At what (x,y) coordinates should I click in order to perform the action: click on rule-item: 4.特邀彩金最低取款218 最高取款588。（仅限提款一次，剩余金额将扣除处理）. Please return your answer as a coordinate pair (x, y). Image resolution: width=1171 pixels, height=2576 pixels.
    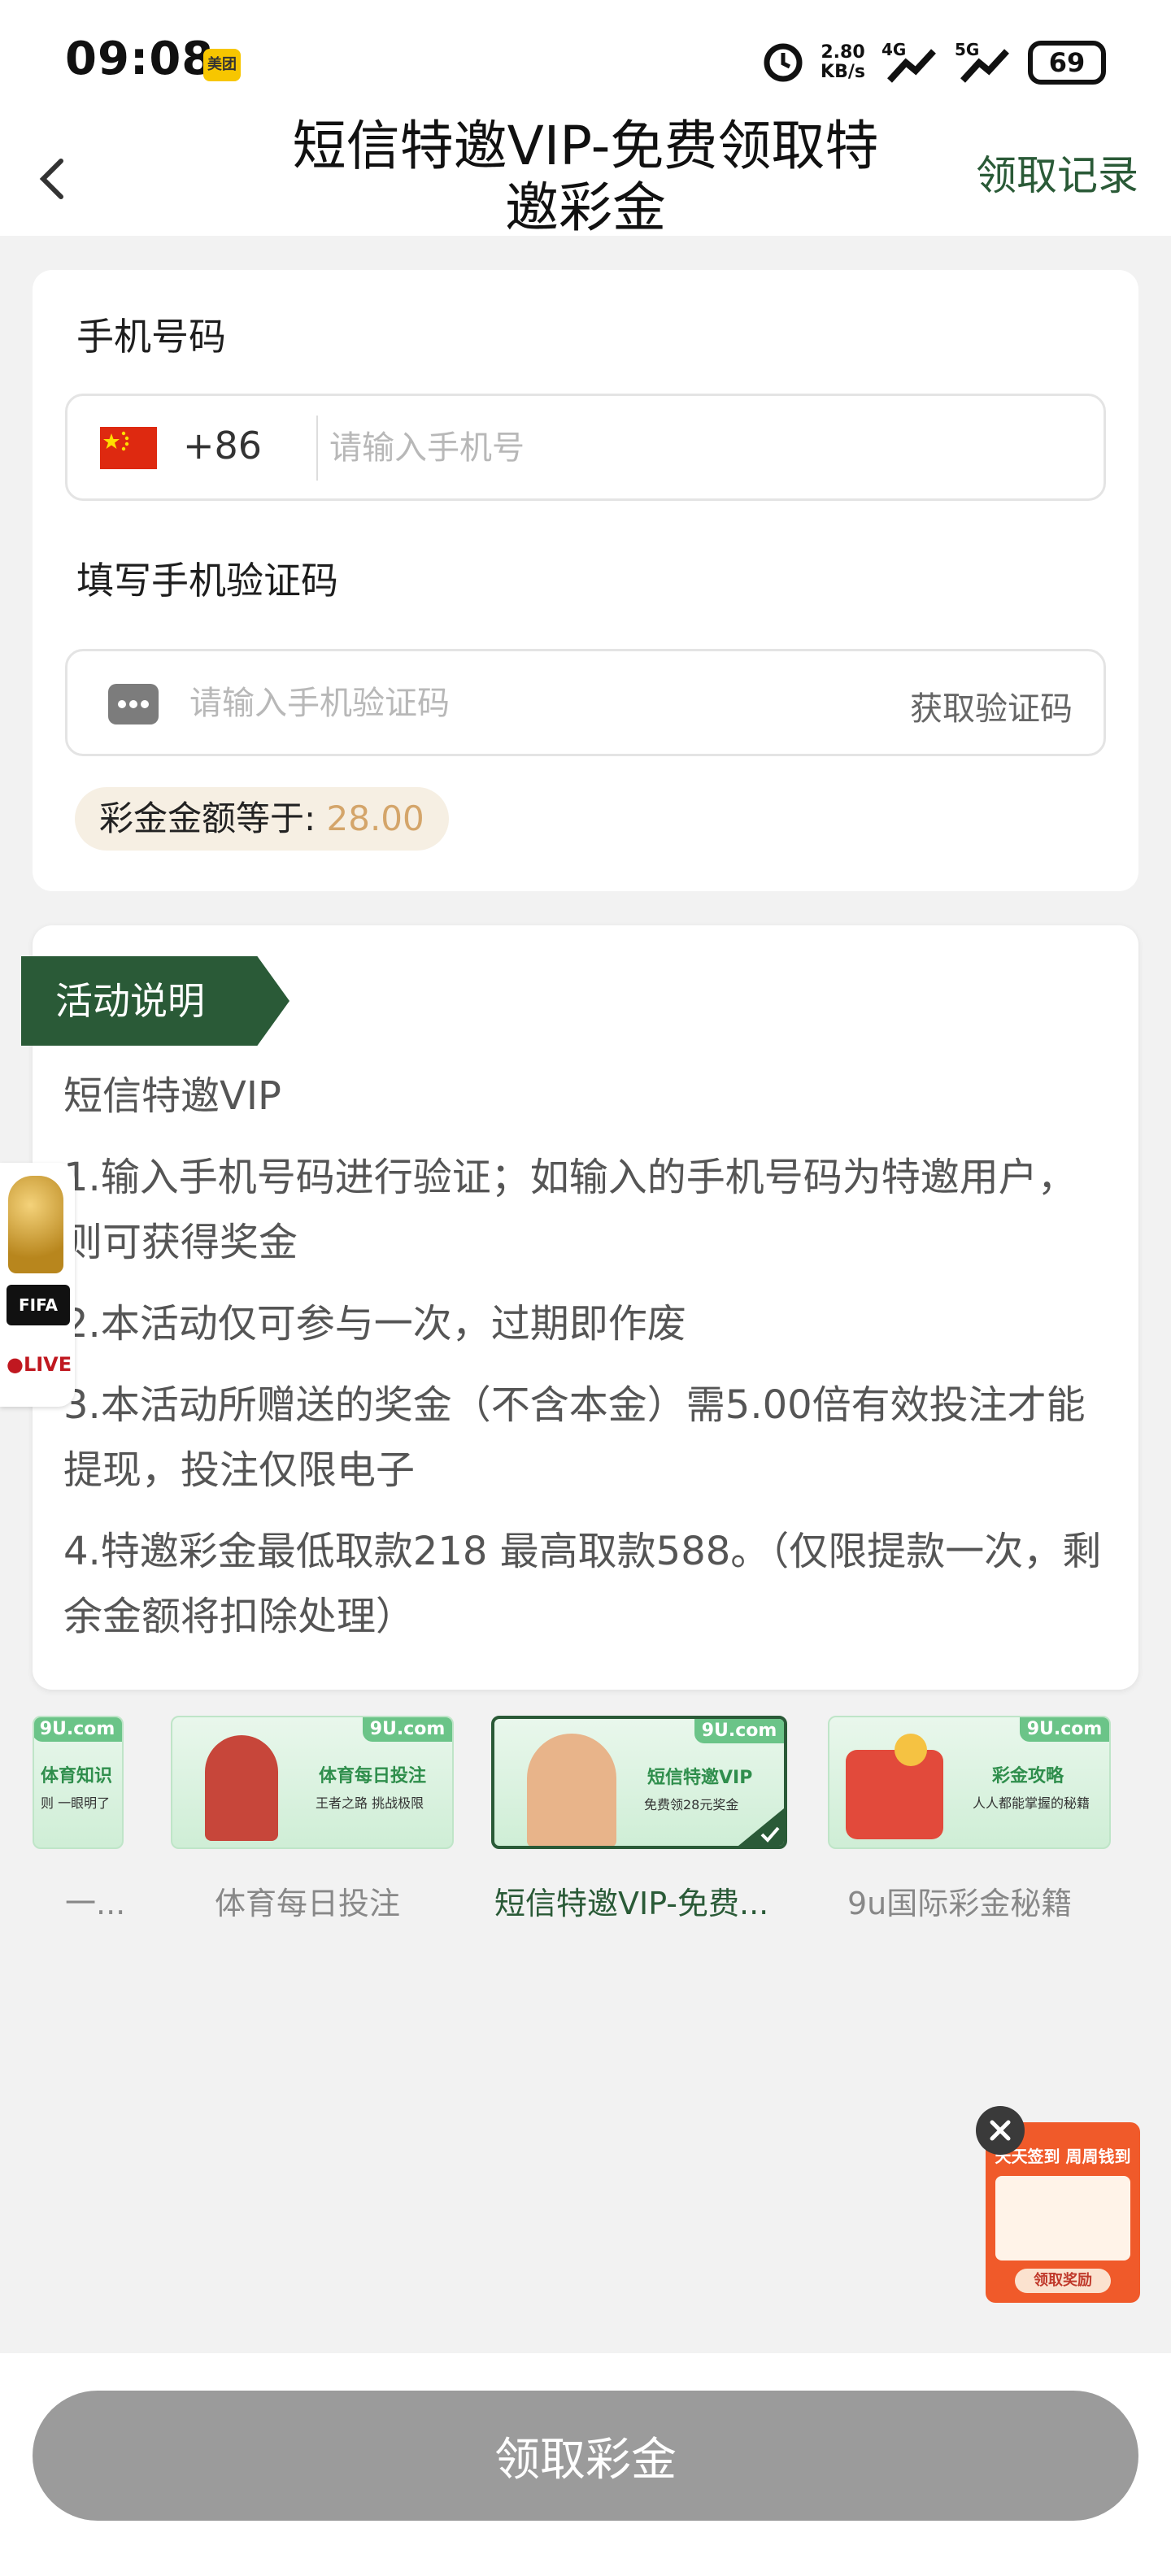
    Looking at the image, I should click on (583, 1584).